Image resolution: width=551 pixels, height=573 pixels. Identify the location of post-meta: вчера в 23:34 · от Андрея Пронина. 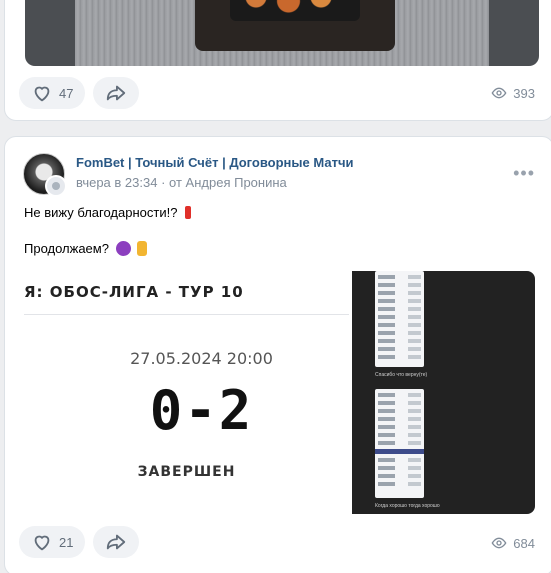
(181, 182).